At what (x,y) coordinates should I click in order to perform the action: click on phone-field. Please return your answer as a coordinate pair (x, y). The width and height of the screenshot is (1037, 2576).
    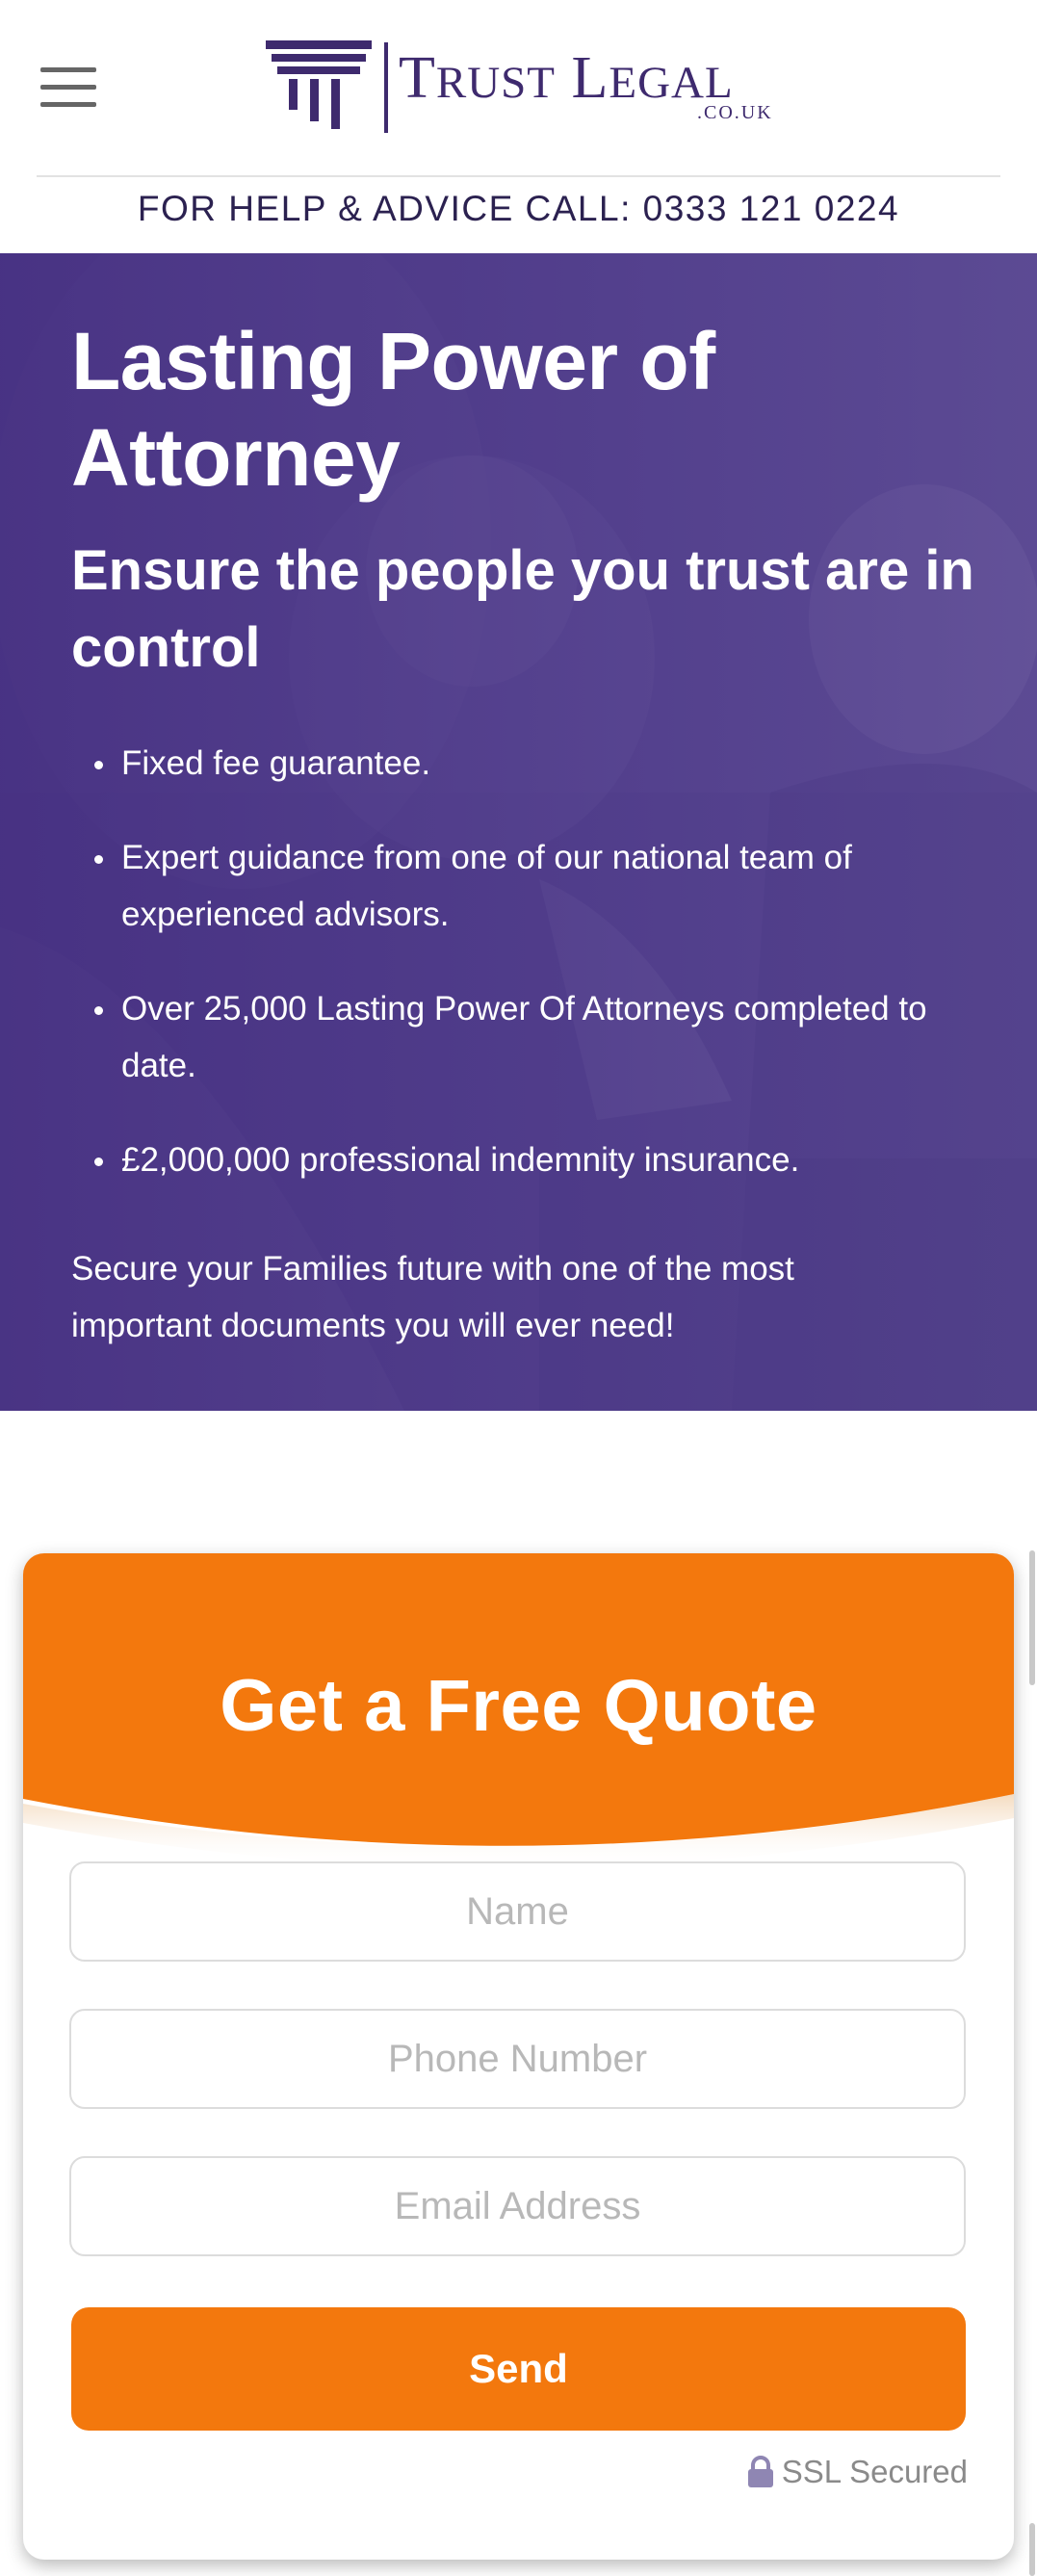
    Looking at the image, I should click on (517, 2059).